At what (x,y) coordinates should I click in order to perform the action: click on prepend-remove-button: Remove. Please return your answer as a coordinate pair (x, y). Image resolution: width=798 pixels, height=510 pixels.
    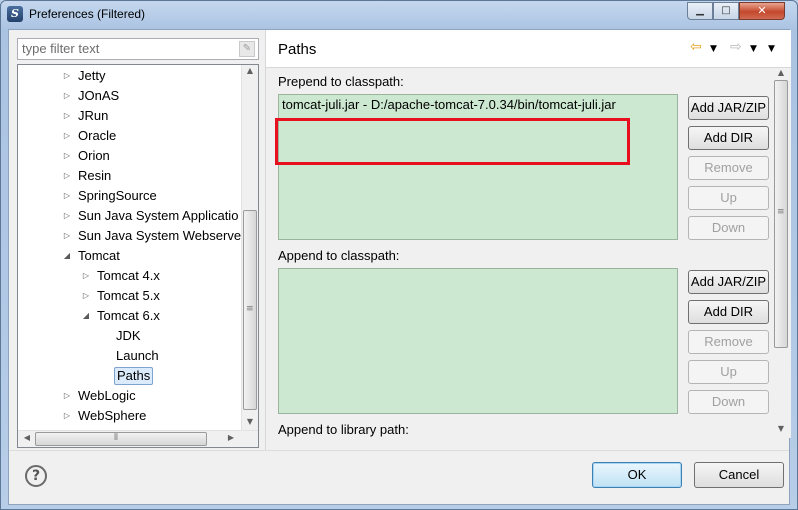
    Looking at the image, I should click on (728, 168).